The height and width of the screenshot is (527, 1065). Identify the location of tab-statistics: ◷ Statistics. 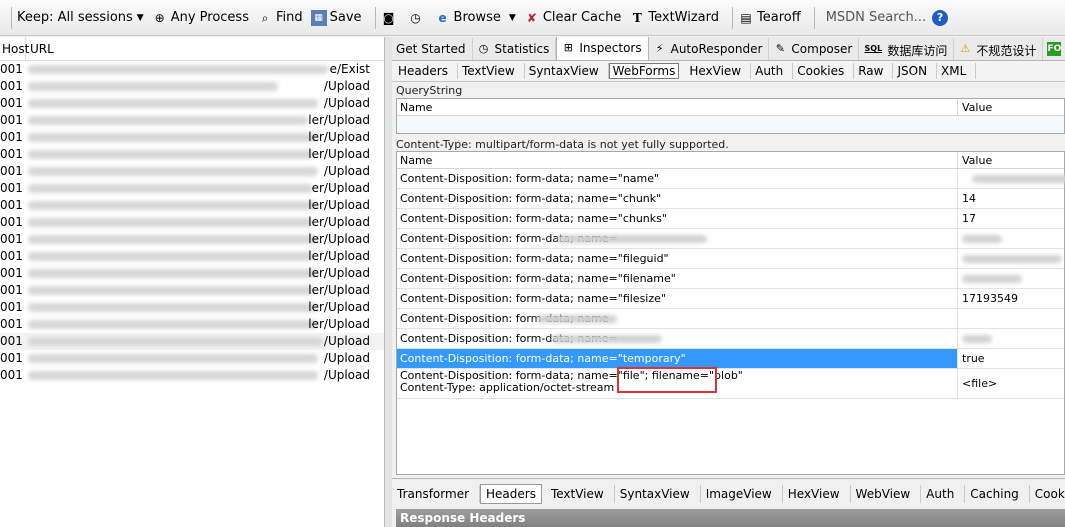
(515, 49).